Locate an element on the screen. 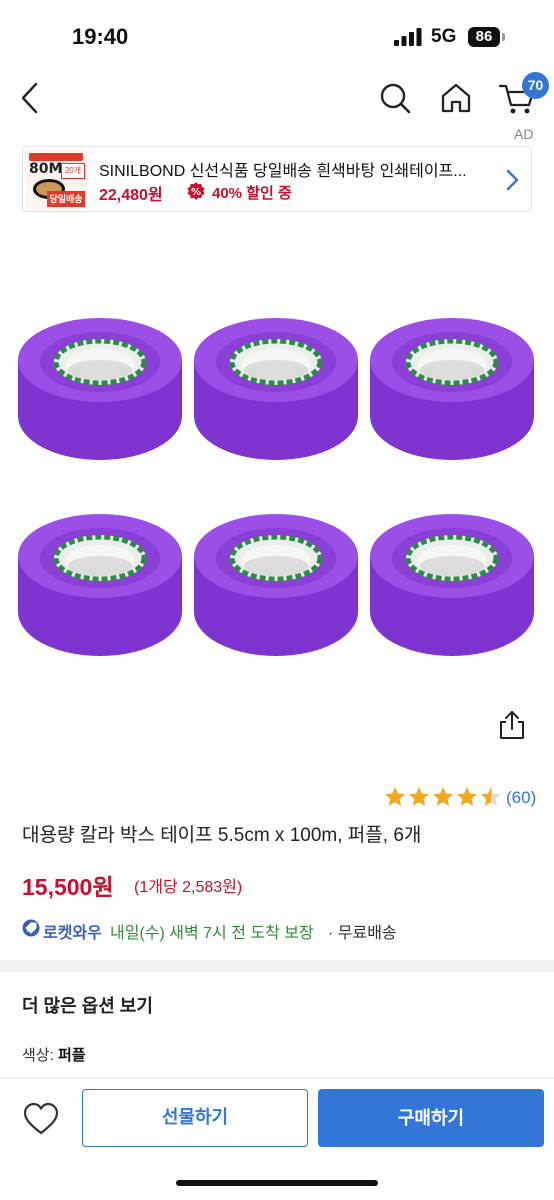 The image size is (554, 1200). home-indicator is located at coordinates (277, 1183).